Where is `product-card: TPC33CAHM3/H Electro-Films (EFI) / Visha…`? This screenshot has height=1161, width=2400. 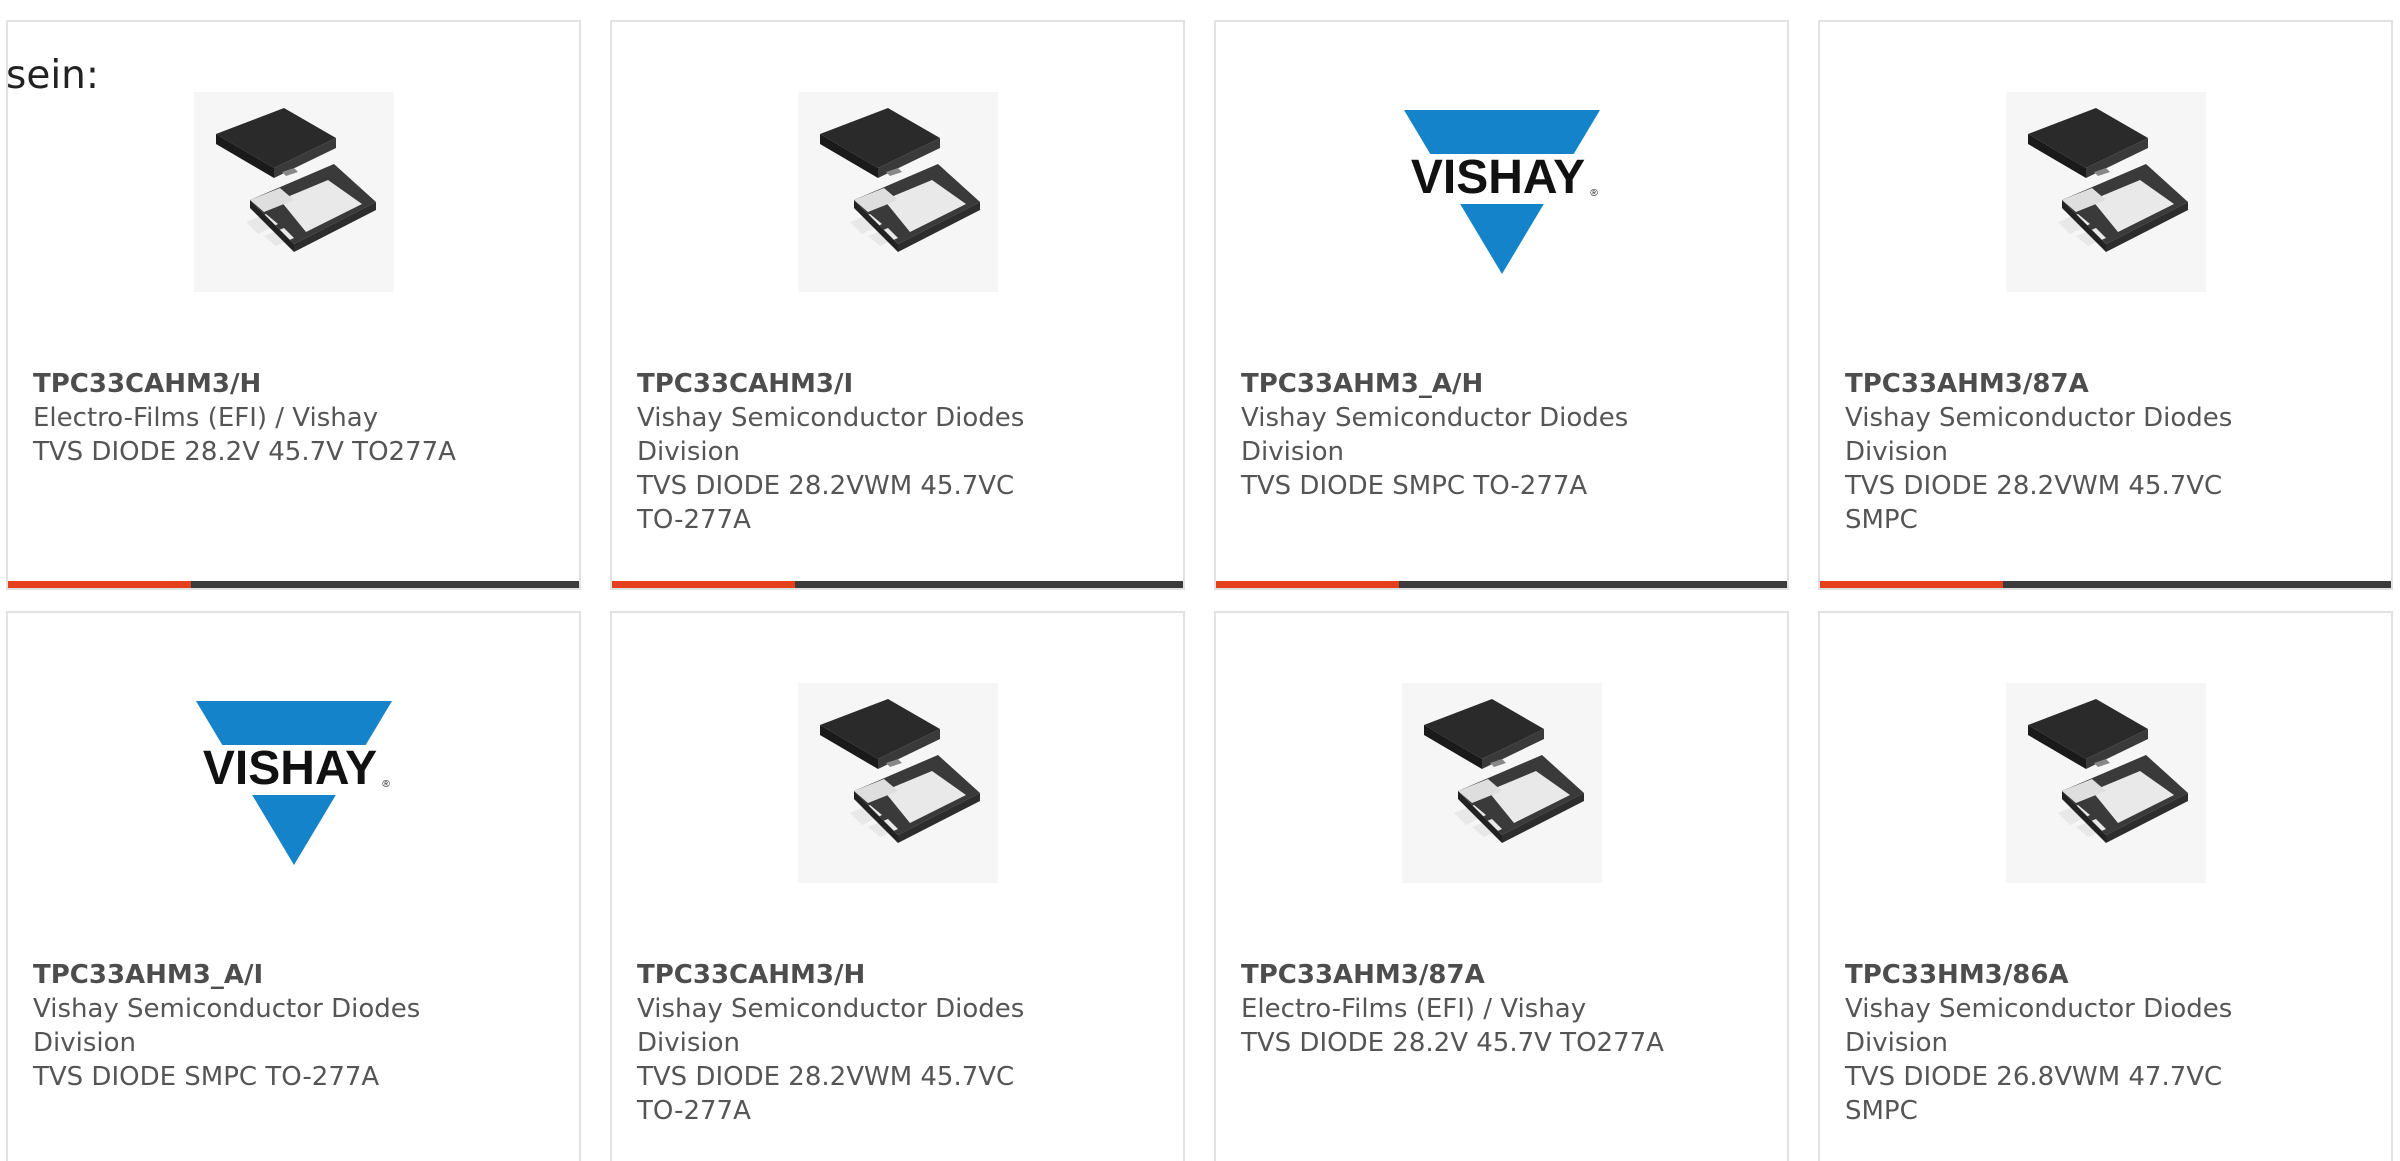
product-card: TPC33CAHM3/H Electro-Films (EFI) / Visha… is located at coordinates (293, 305).